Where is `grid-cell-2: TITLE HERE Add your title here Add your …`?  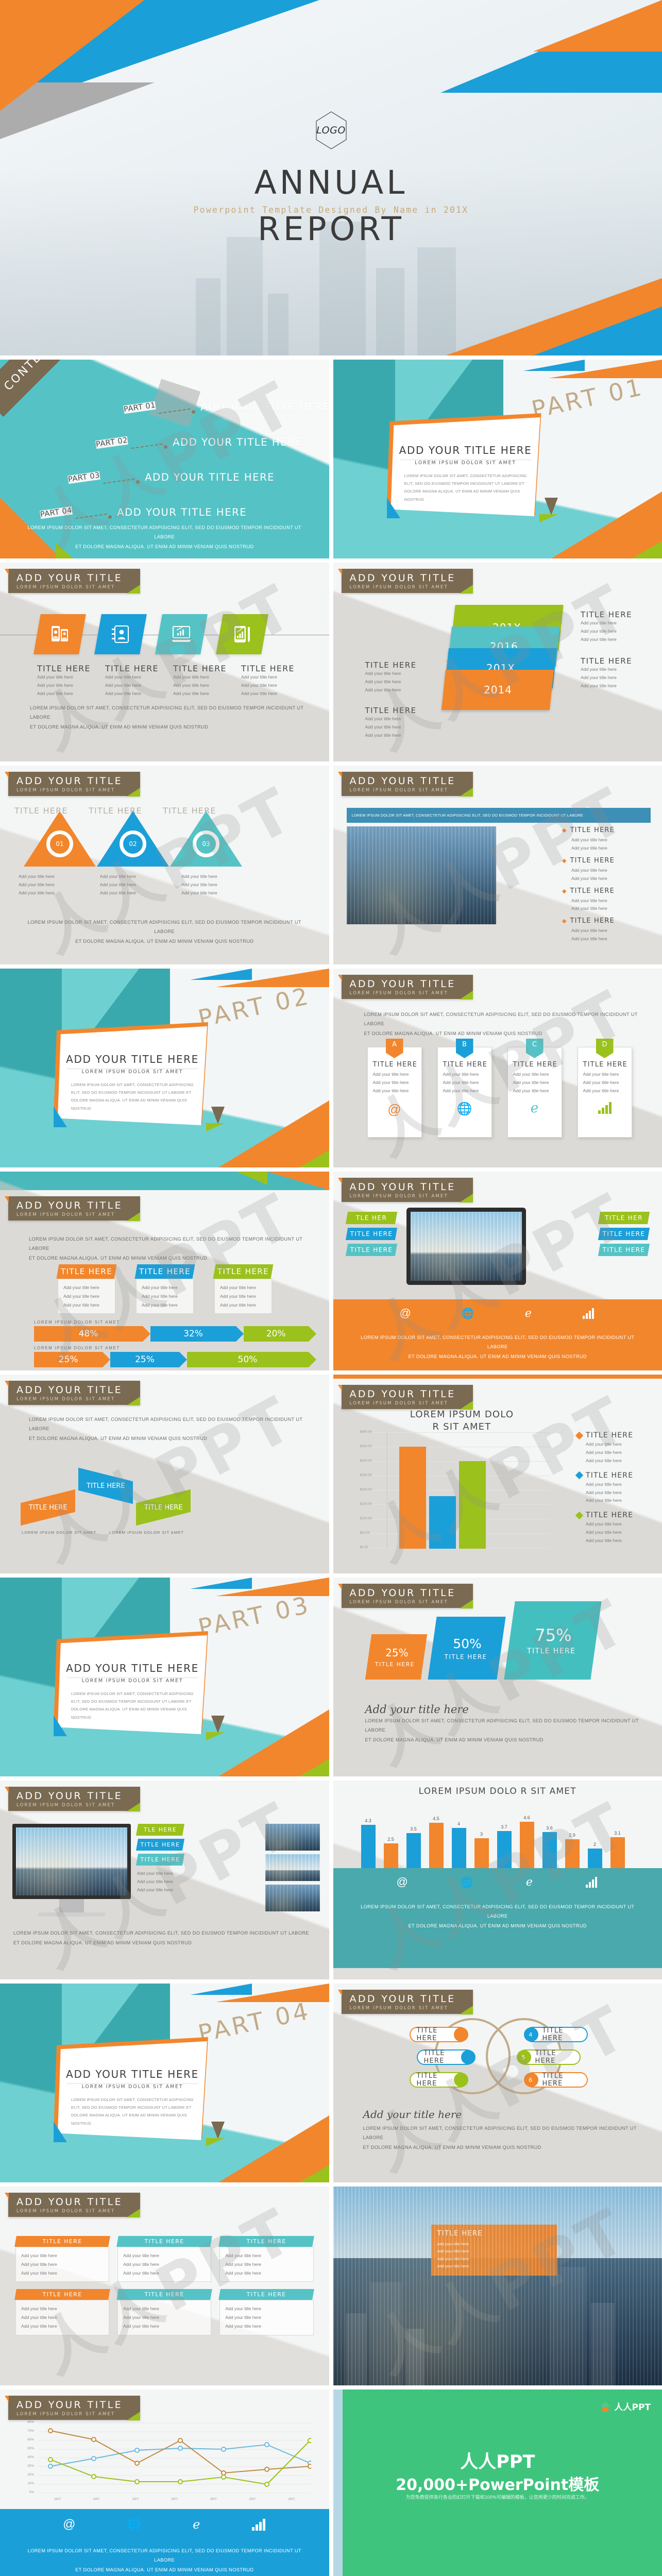 grid-cell-2: TITLE HERE Add your title here Add your … is located at coordinates (164, 2259).